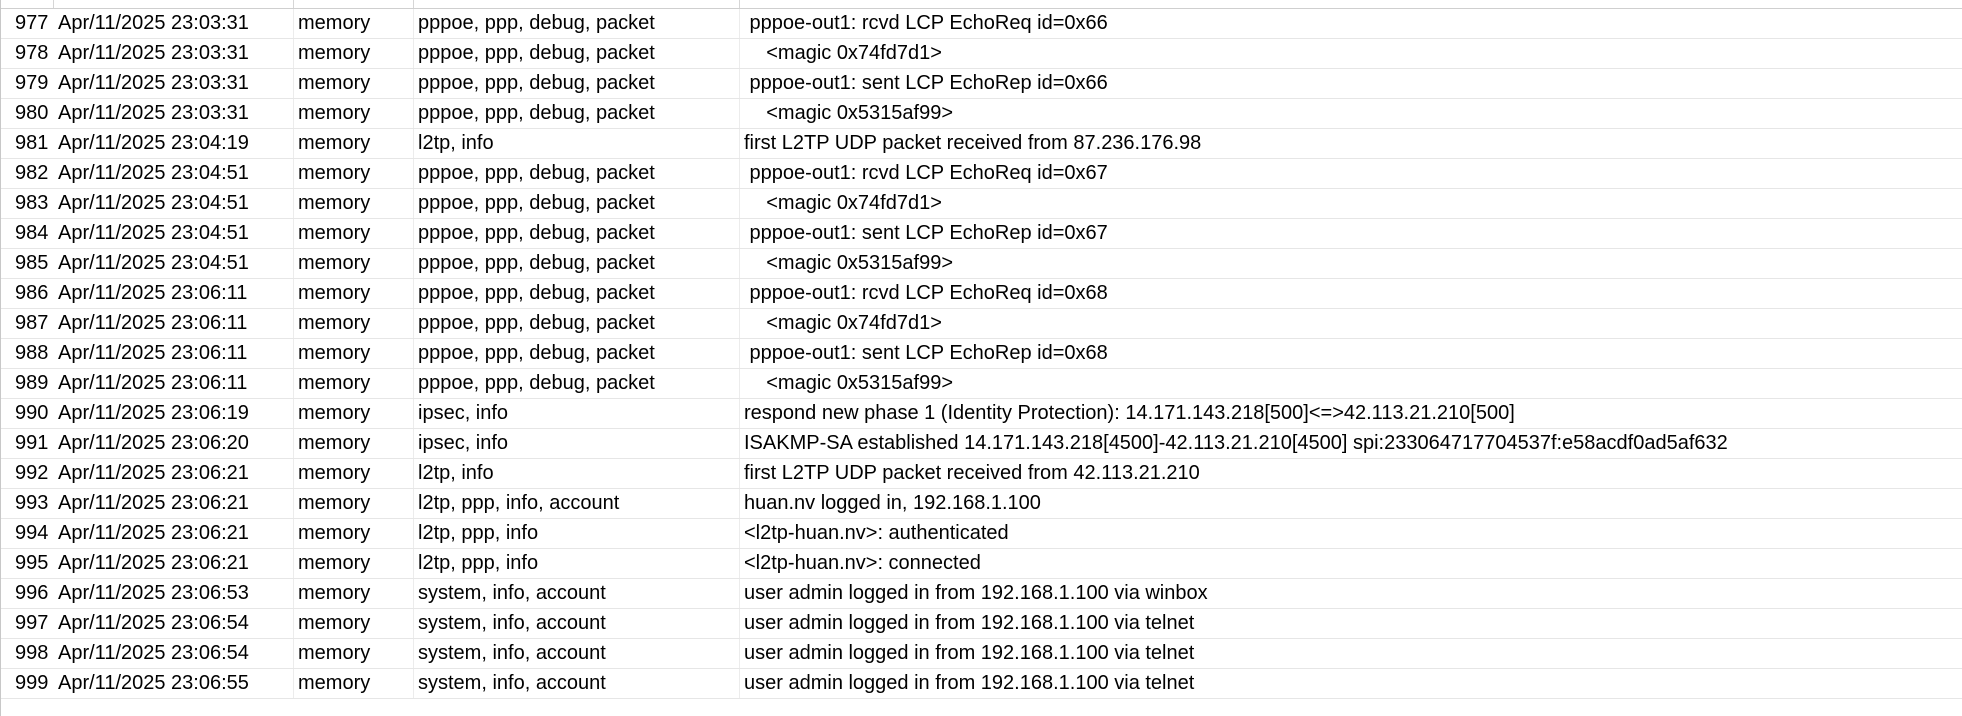  Describe the element at coordinates (32, 503) in the screenshot. I see `row-id: 993` at that location.